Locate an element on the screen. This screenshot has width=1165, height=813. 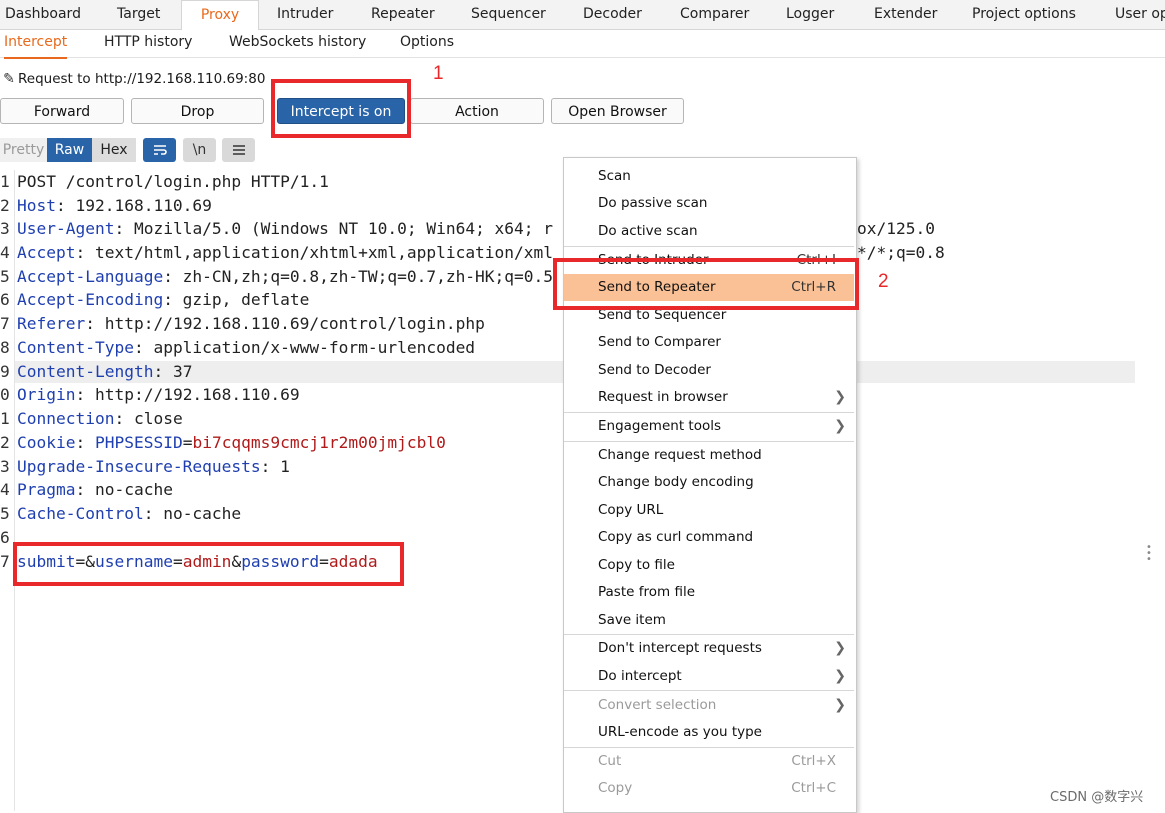
line-number: 9 is located at coordinates (5, 371).